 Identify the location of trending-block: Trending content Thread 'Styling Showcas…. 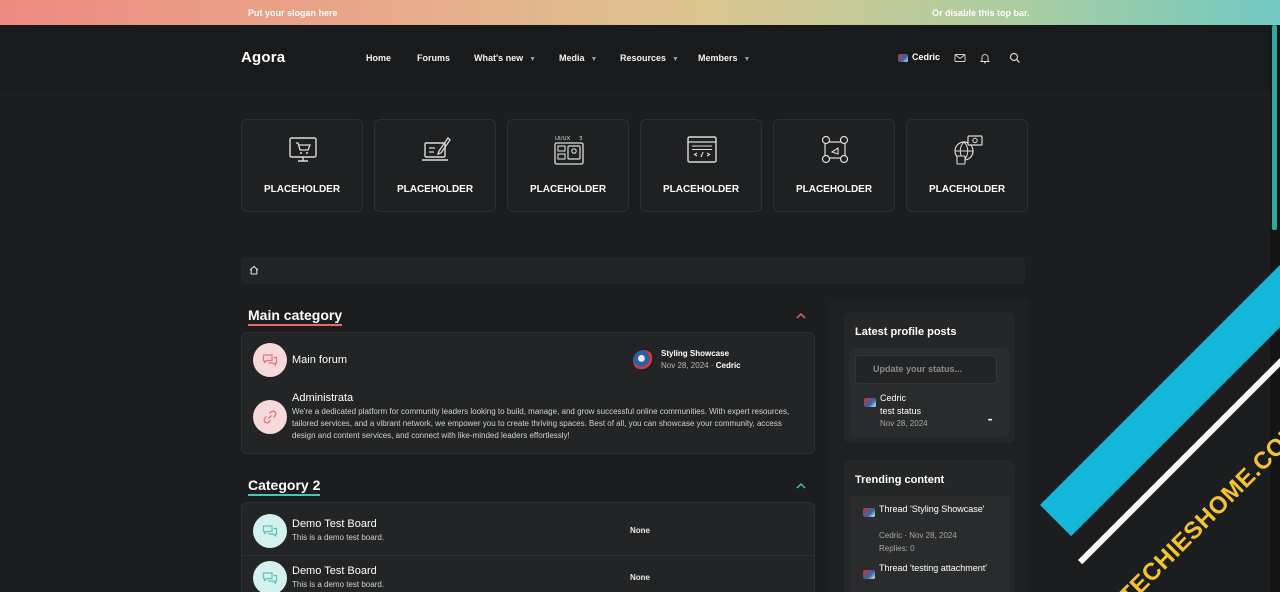
(929, 526).